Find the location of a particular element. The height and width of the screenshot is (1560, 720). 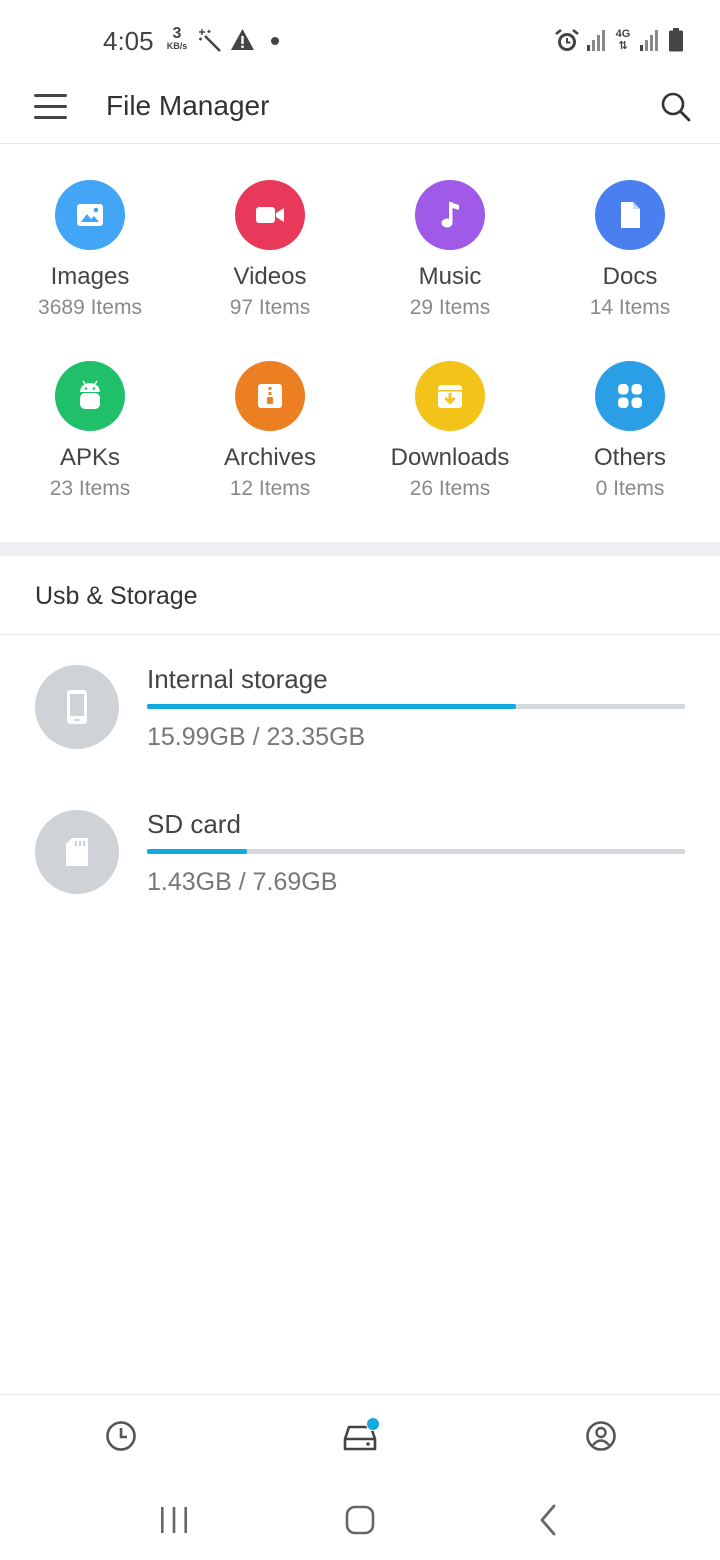

storage-item-sd-card: SD card 1.43GB / 7.69GB is located at coordinates (360, 869).